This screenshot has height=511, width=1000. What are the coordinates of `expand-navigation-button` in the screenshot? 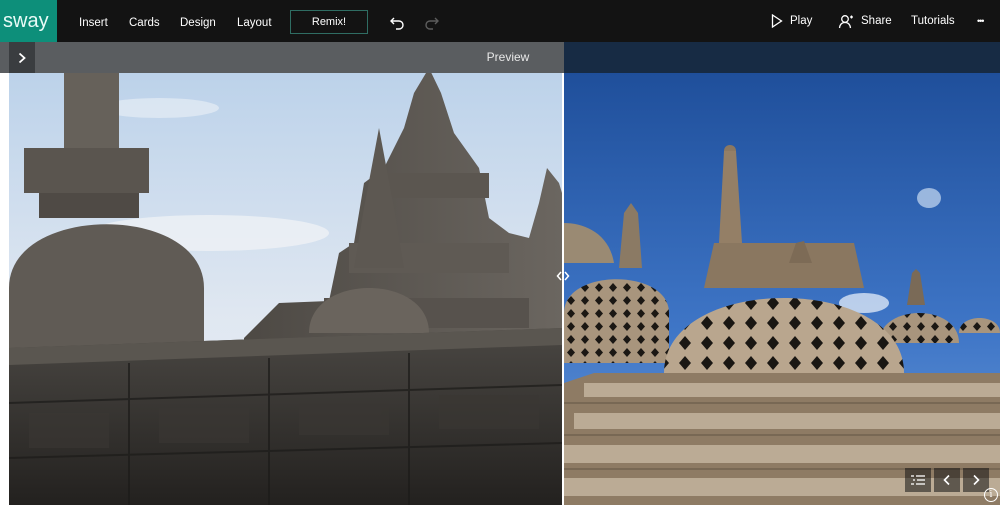 It's located at (22, 57).